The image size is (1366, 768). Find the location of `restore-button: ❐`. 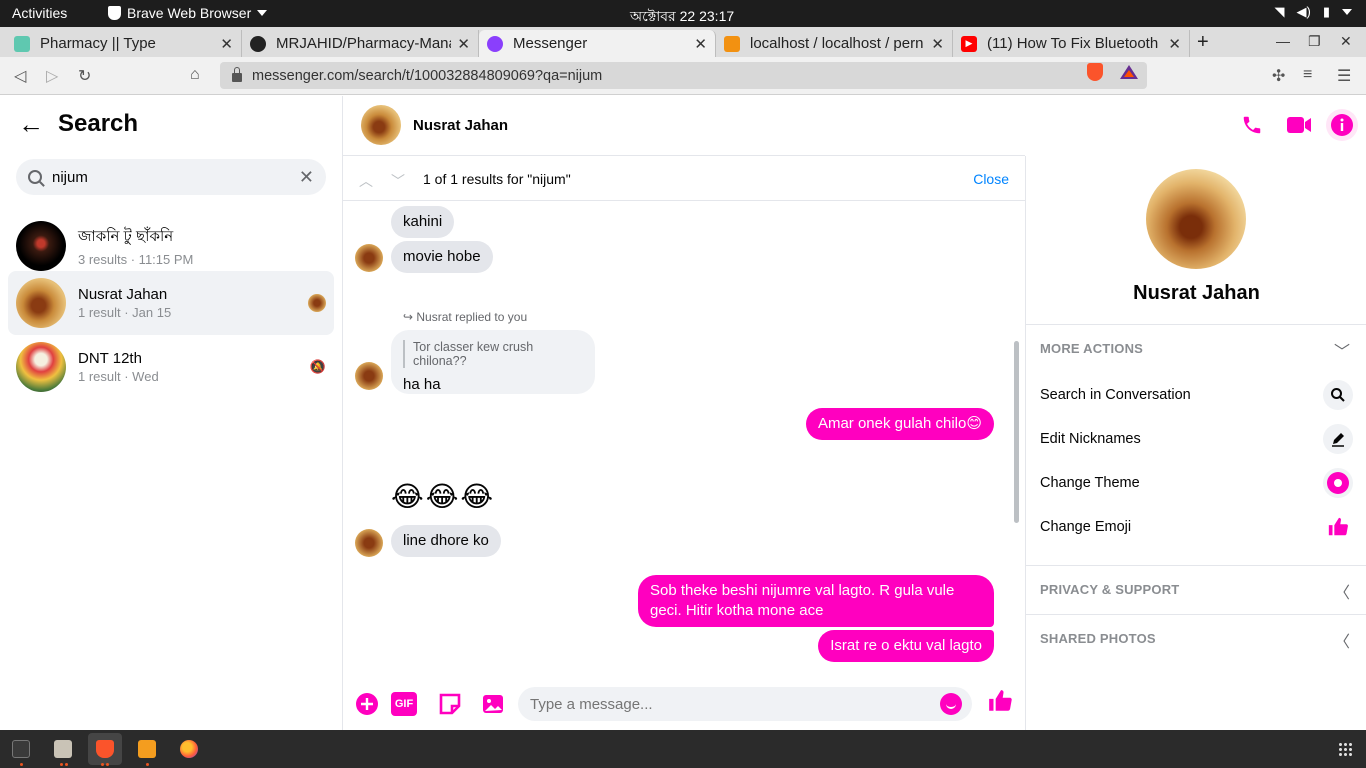

restore-button: ❐ is located at coordinates (1314, 41).